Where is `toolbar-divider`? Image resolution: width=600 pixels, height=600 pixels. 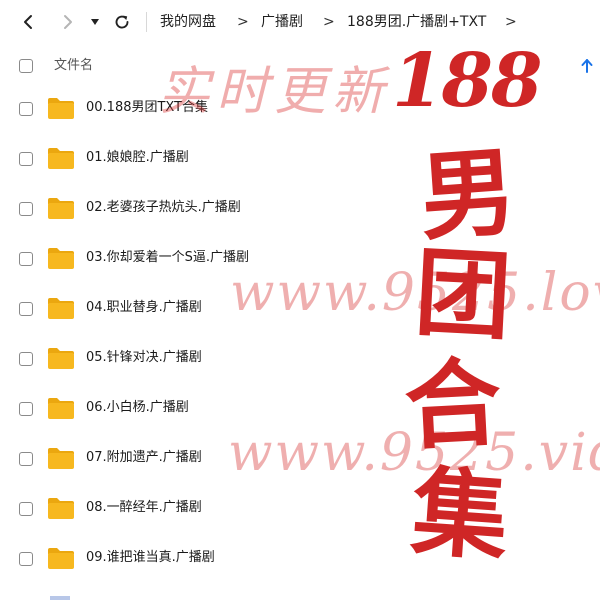
toolbar-divider is located at coordinates (146, 22).